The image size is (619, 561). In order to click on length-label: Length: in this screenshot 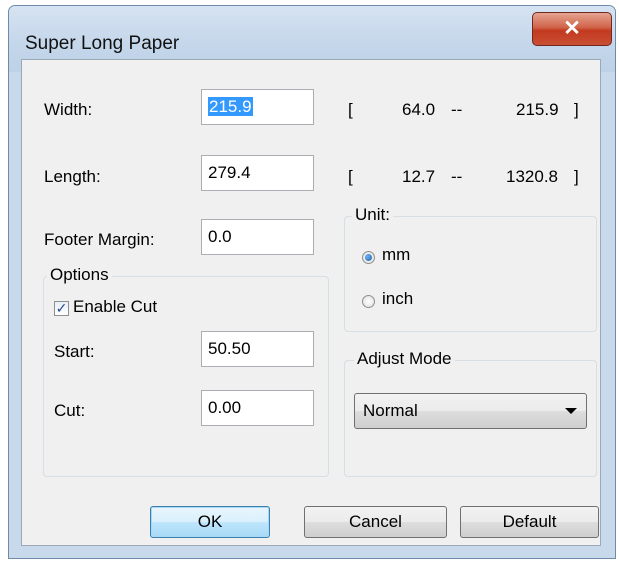, I will do `click(72, 176)`.